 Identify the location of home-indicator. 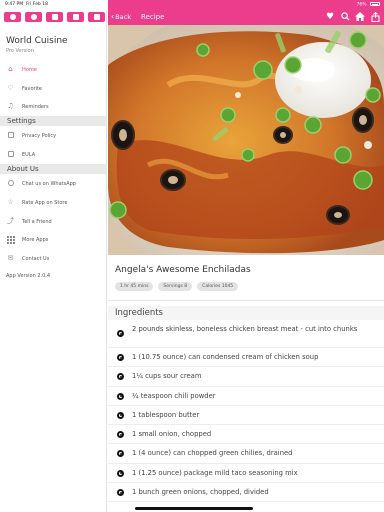
(194, 508).